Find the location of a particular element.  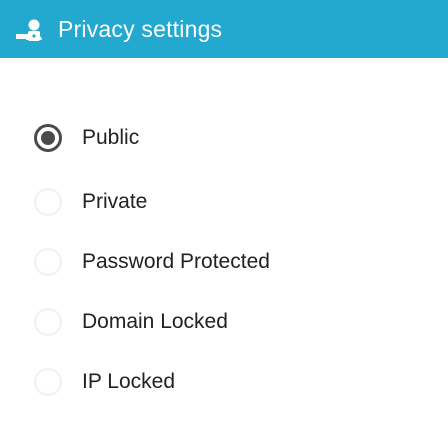

page-title: Privacy settings is located at coordinates (140, 29).